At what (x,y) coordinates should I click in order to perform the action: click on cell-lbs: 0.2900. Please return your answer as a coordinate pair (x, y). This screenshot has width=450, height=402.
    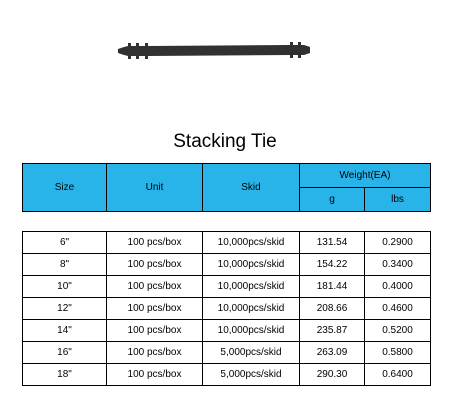
    Looking at the image, I should click on (397, 242).